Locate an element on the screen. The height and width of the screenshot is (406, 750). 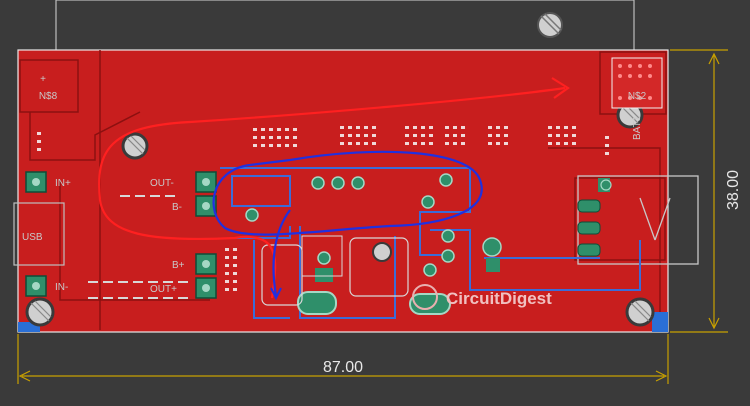
in-minus-label: IN- is located at coordinates (61, 287).